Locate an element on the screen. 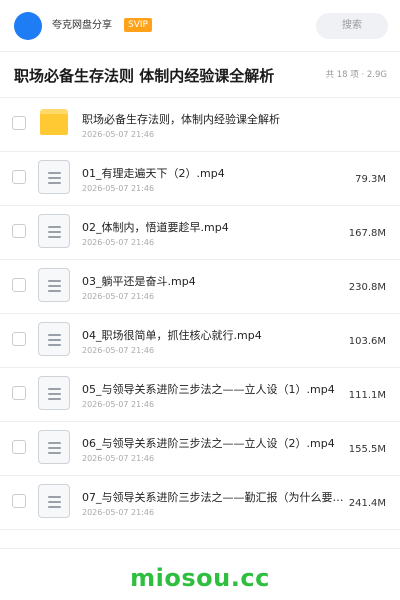  file-size: 79.3M is located at coordinates (370, 179).